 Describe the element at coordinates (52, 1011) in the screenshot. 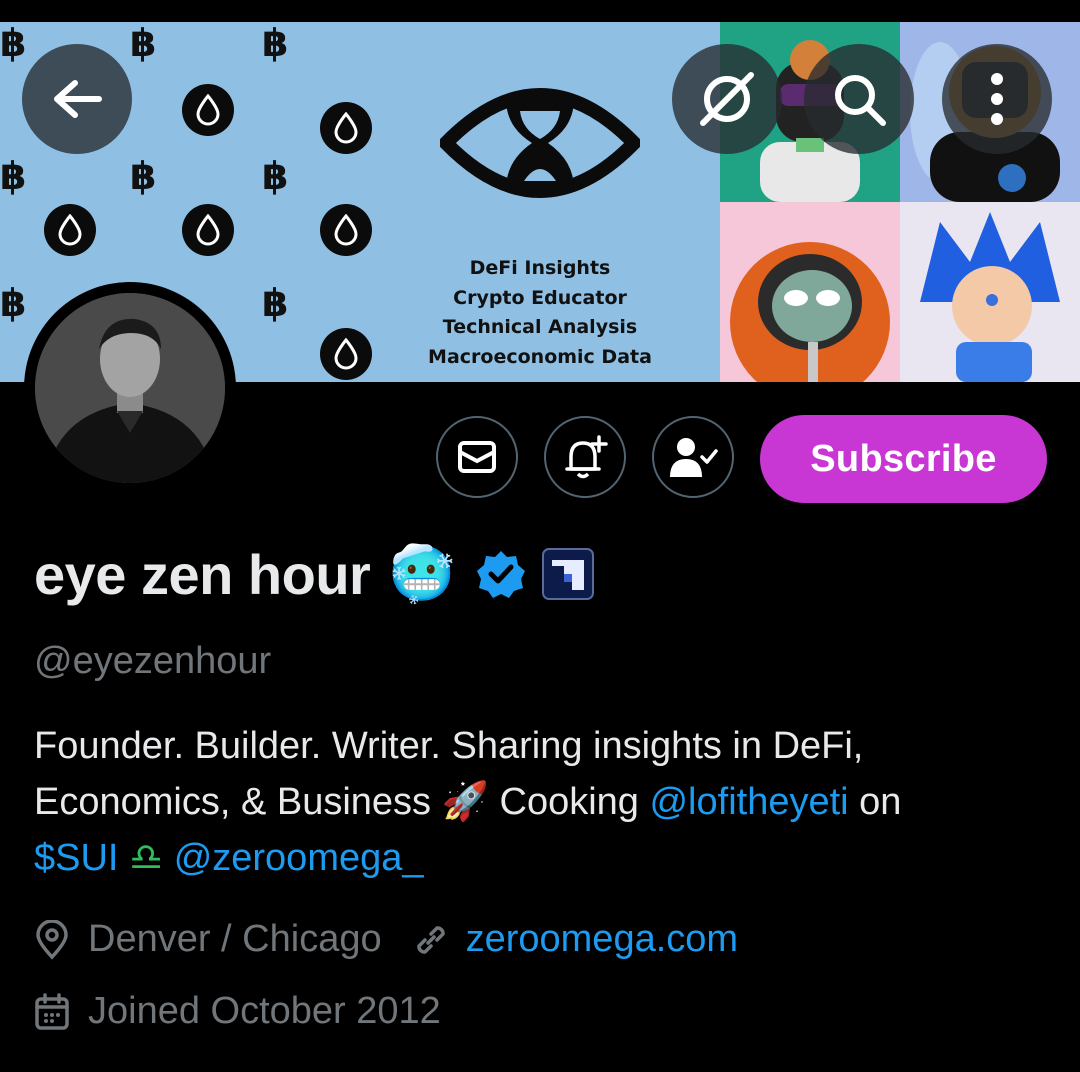

I see `calendar-icon` at that location.